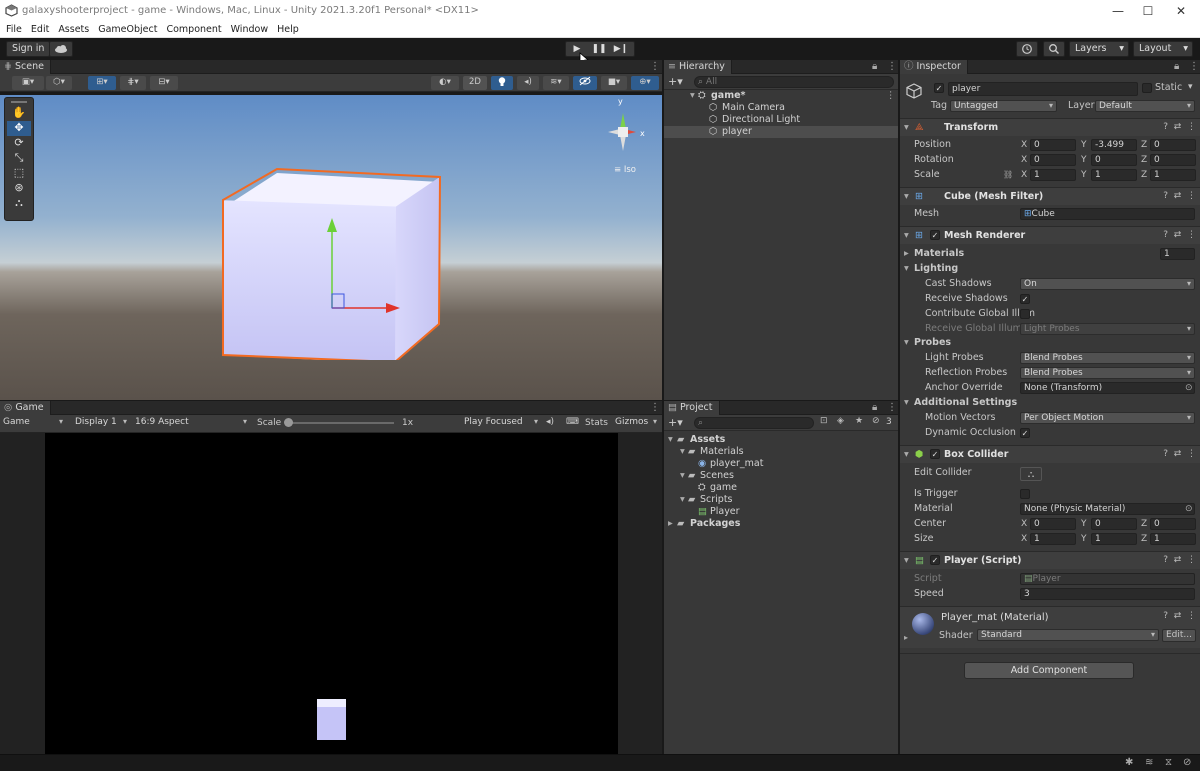 This screenshot has height=771, width=1200. I want to click on cloud-button, so click(61, 49).